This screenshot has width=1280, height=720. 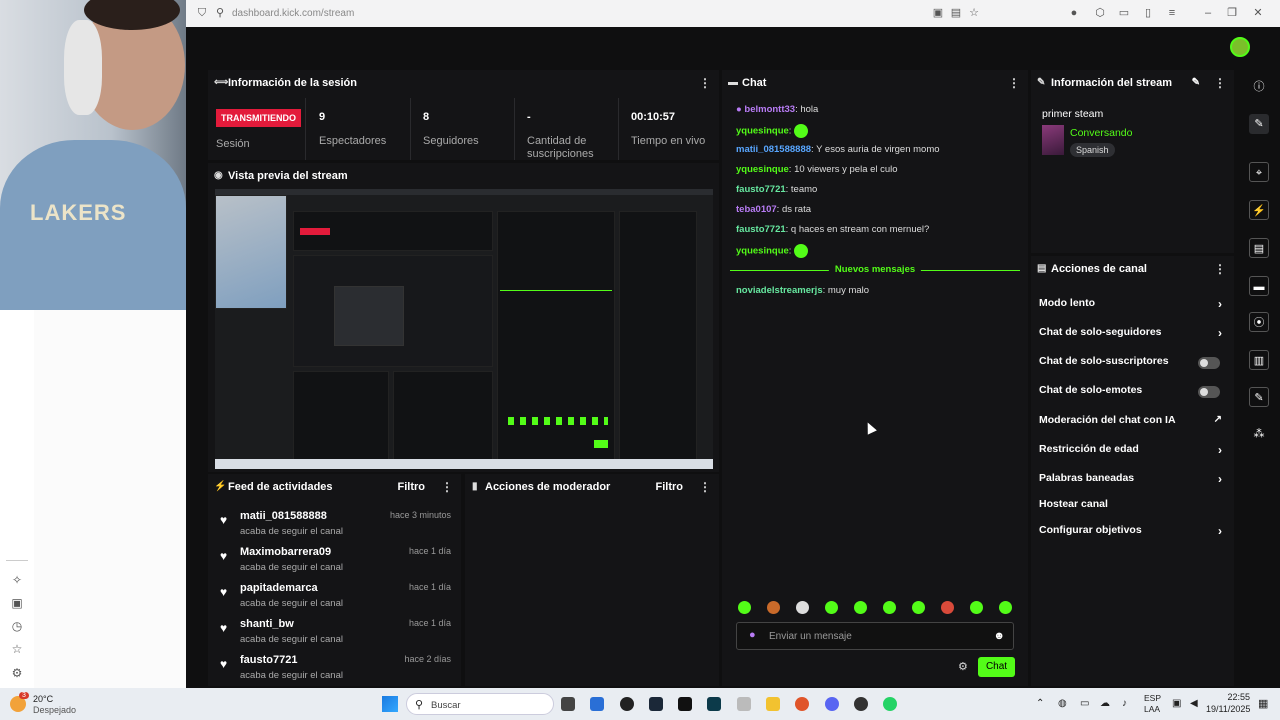 I want to click on site-info-icon: ⚲, so click(x=220, y=13).